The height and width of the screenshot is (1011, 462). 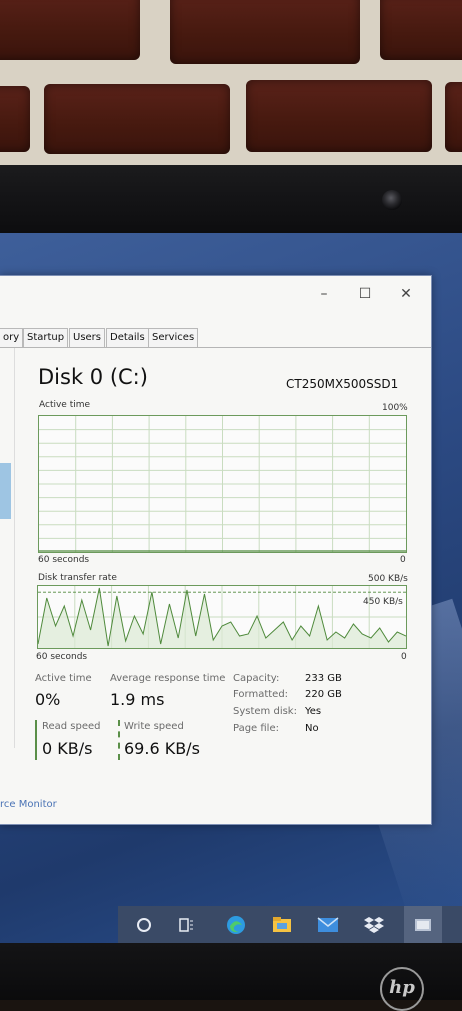 I want to click on mail-icon, so click(x=328, y=924).